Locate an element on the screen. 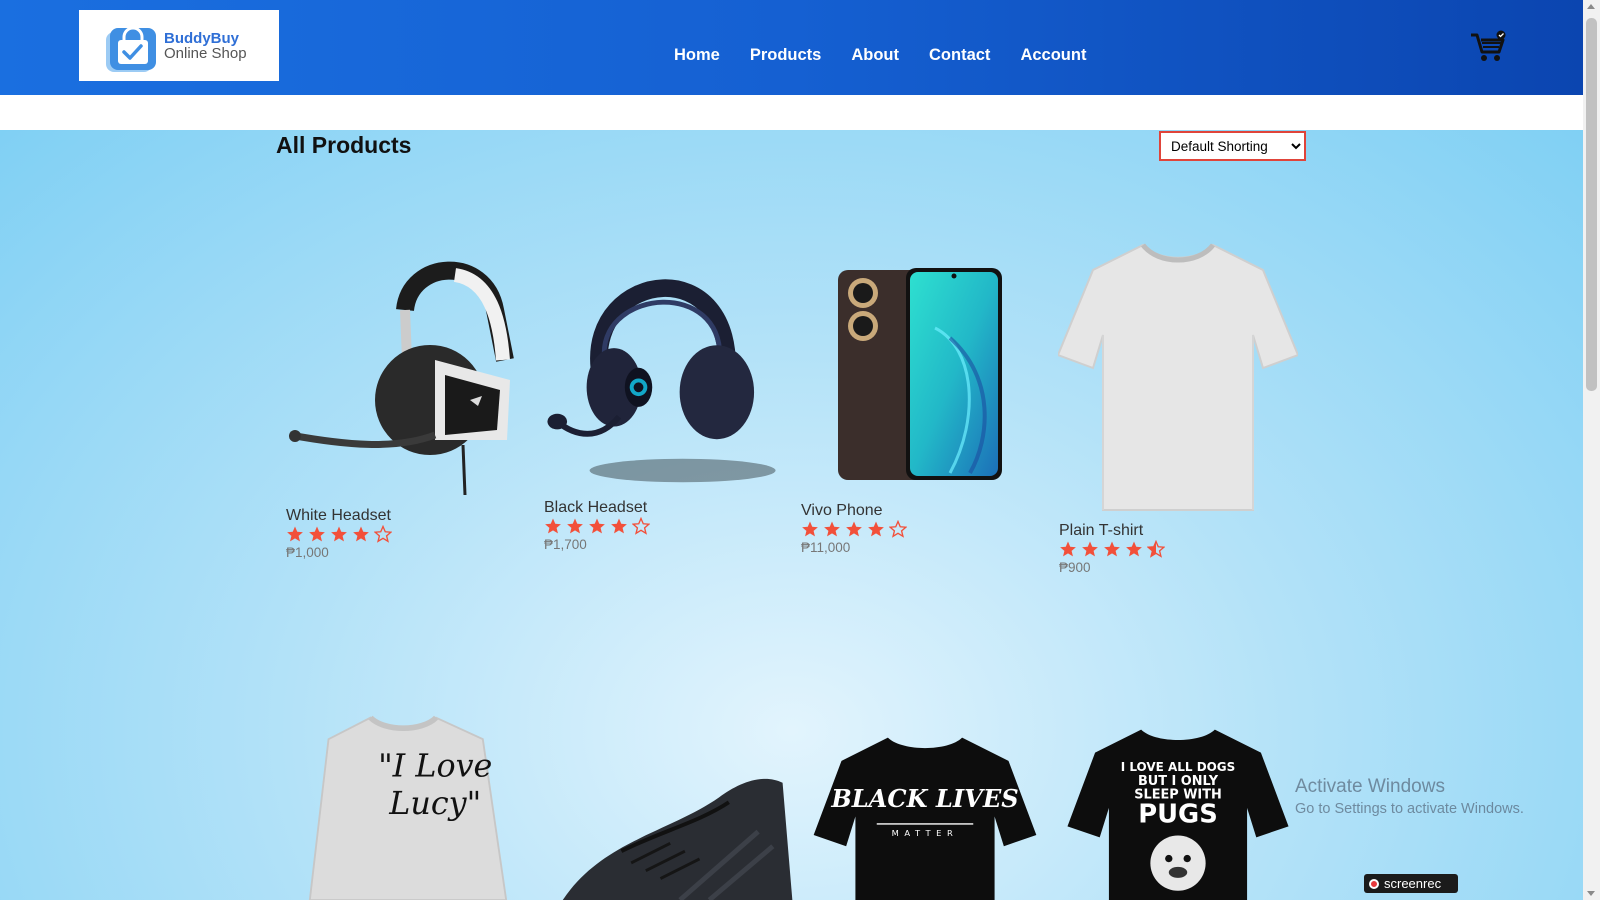 The width and height of the screenshot is (1600, 900). product-price: ₱900 is located at coordinates (1075, 567).